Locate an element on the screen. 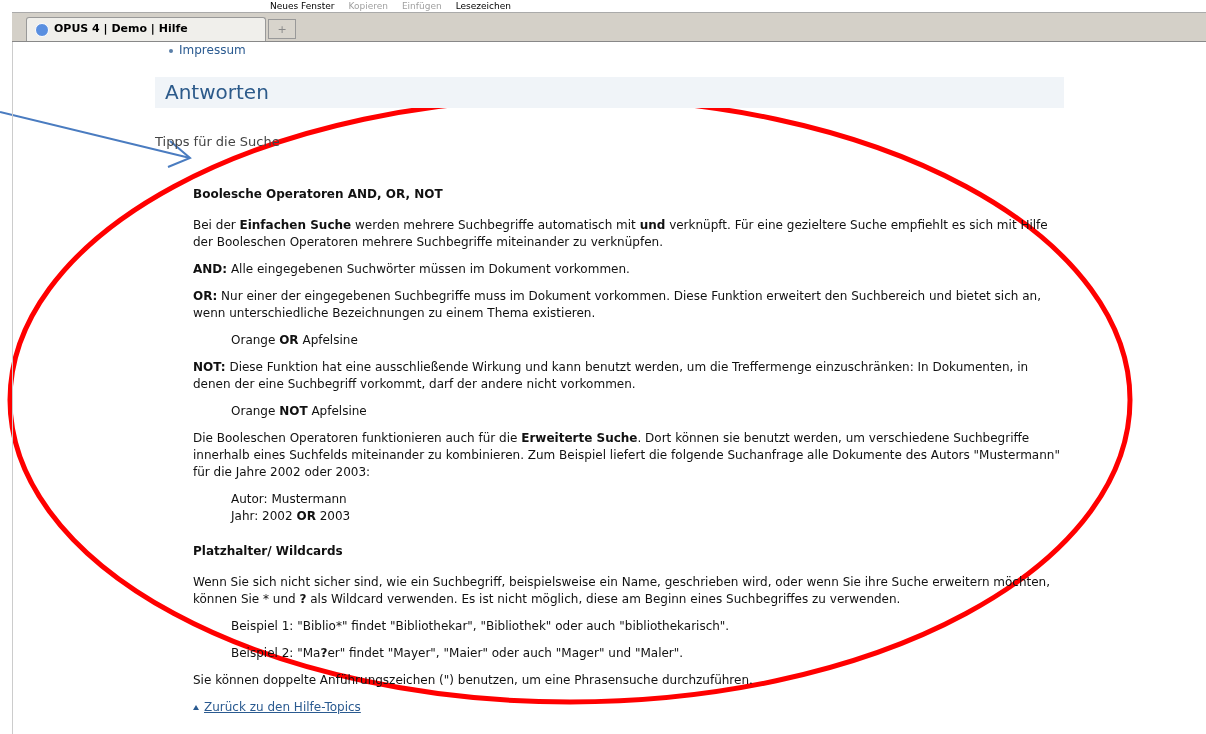 This screenshot has height=734, width=1206. example-line: Jahr: 2002 OR 2003 is located at coordinates (291, 516).